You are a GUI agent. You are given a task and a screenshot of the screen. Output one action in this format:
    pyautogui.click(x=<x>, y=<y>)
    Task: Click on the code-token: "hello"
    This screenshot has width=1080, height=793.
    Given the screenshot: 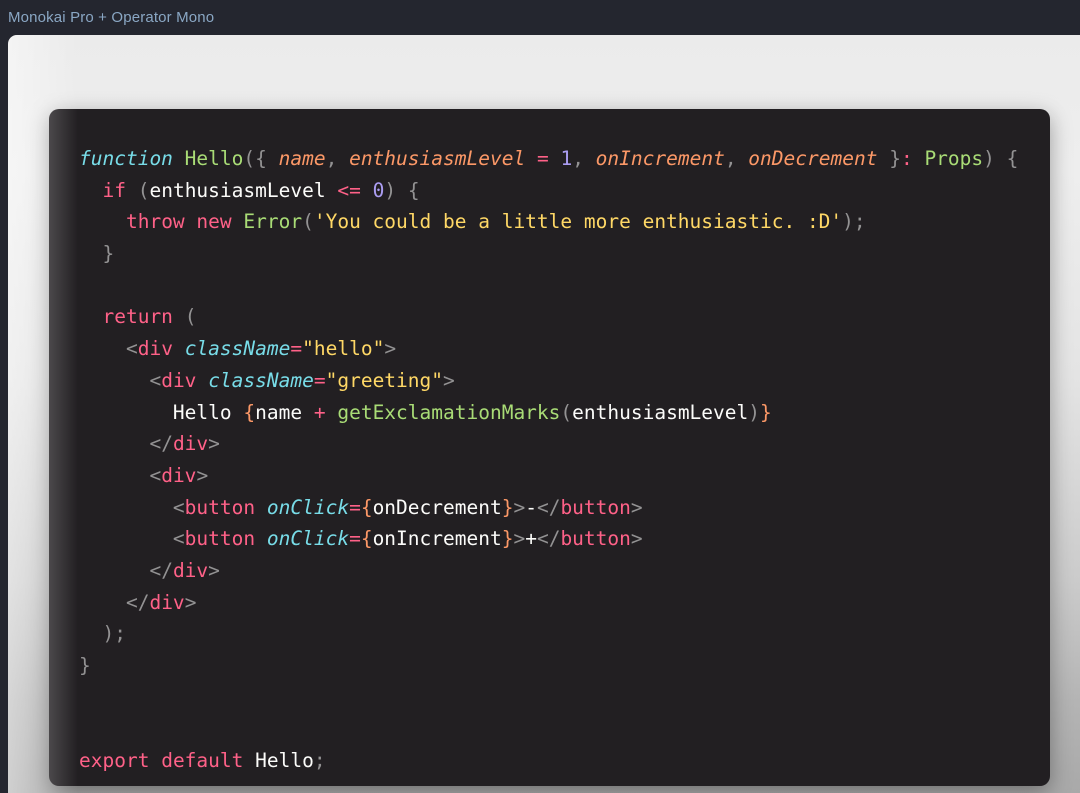 What is the action you would take?
    pyautogui.click(x=343, y=349)
    